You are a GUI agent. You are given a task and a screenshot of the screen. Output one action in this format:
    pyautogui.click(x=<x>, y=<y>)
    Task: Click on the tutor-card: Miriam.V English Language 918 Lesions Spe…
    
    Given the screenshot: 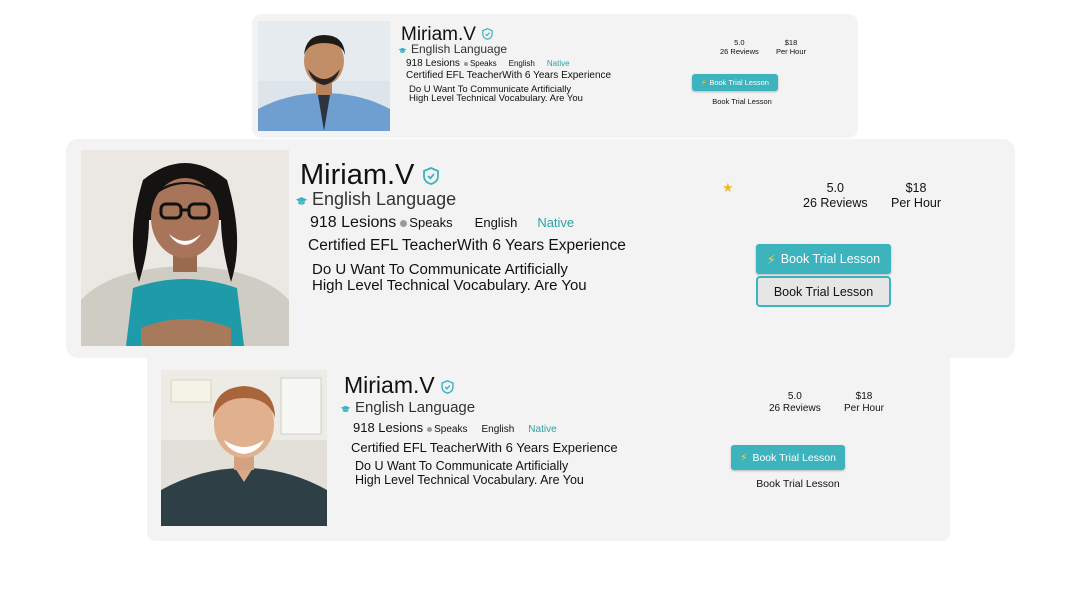 What is the action you would take?
    pyautogui.click(x=555, y=76)
    